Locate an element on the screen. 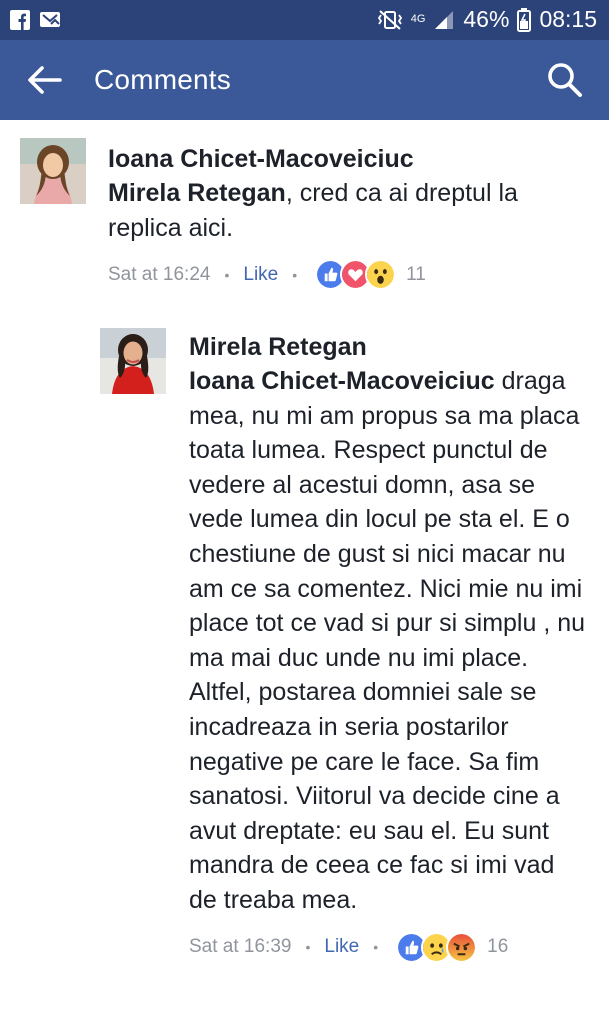  app-bar: Comments is located at coordinates (304, 80).